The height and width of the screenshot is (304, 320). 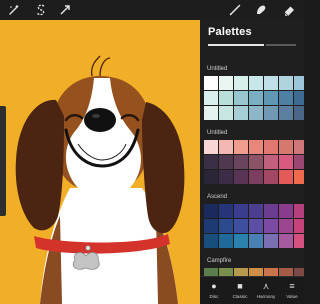 I want to click on tab-value: ≡ Value, so click(x=292, y=291).